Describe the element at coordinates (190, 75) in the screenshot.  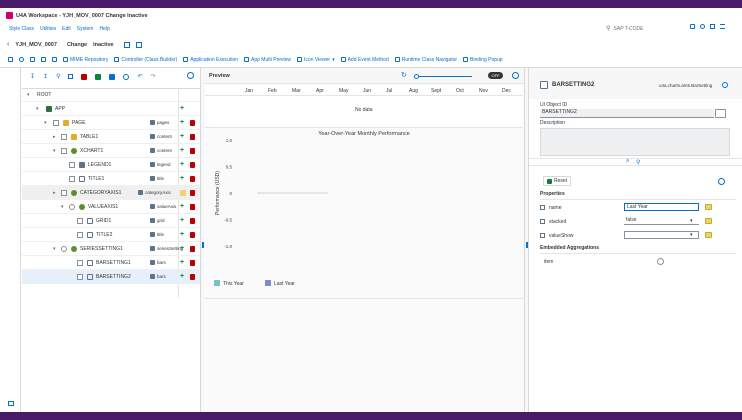
I see `help-icon` at that location.